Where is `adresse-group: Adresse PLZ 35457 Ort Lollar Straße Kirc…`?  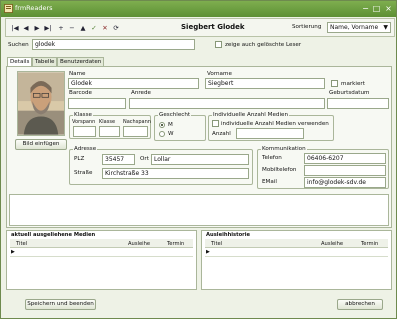 adresse-group: Adresse PLZ 35457 Ort Lollar Straße Kirc… is located at coordinates (161, 165).